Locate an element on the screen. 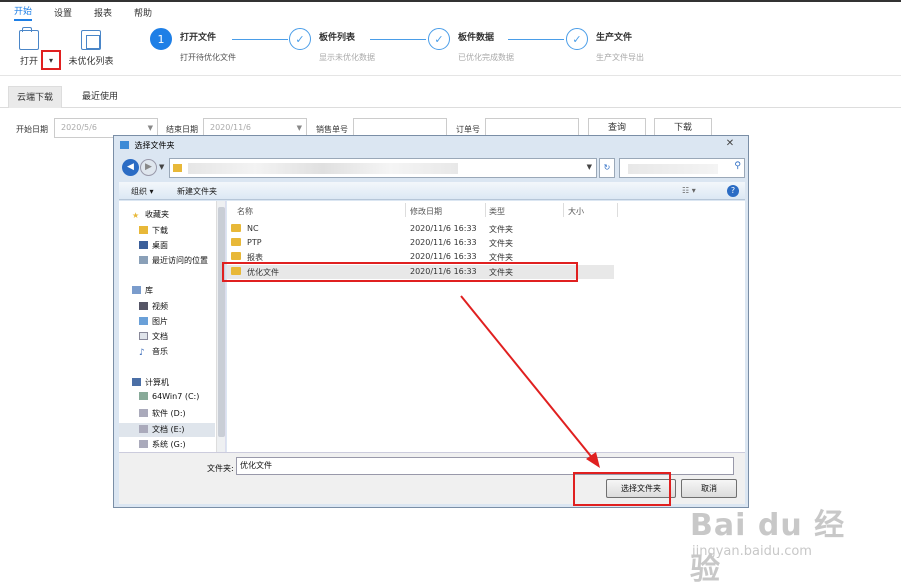 This screenshot has height=584, width=901. baidu-logo: Bai du 经验 is located at coordinates (768, 546).